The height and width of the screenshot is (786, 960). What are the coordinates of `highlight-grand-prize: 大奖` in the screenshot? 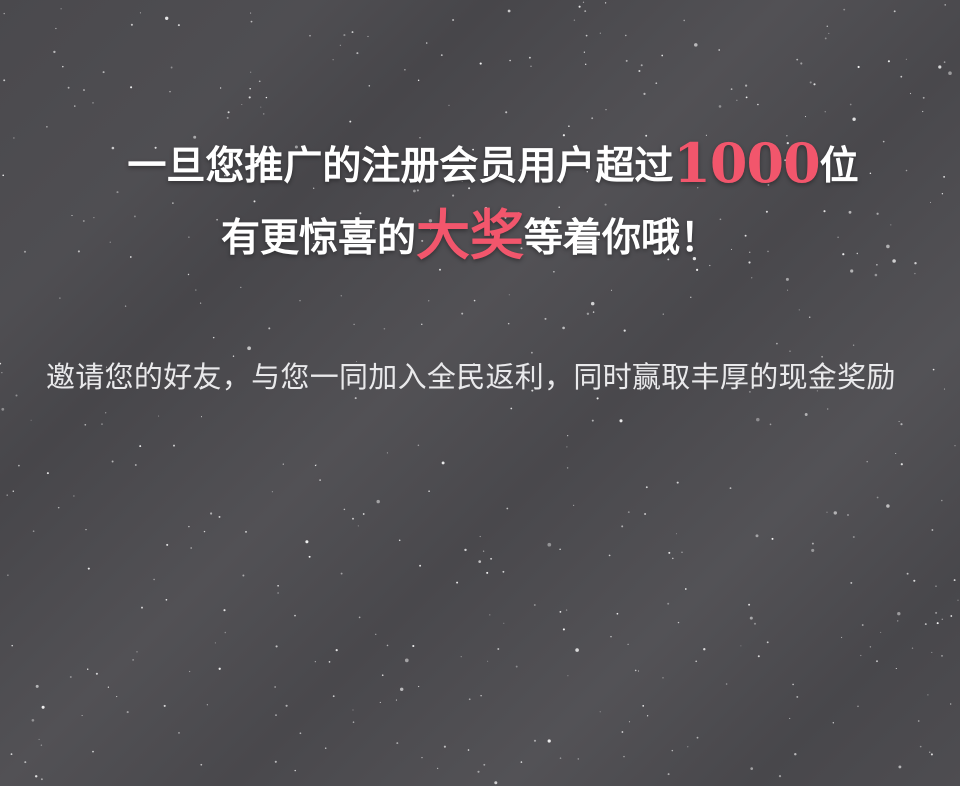 It's located at (470, 235).